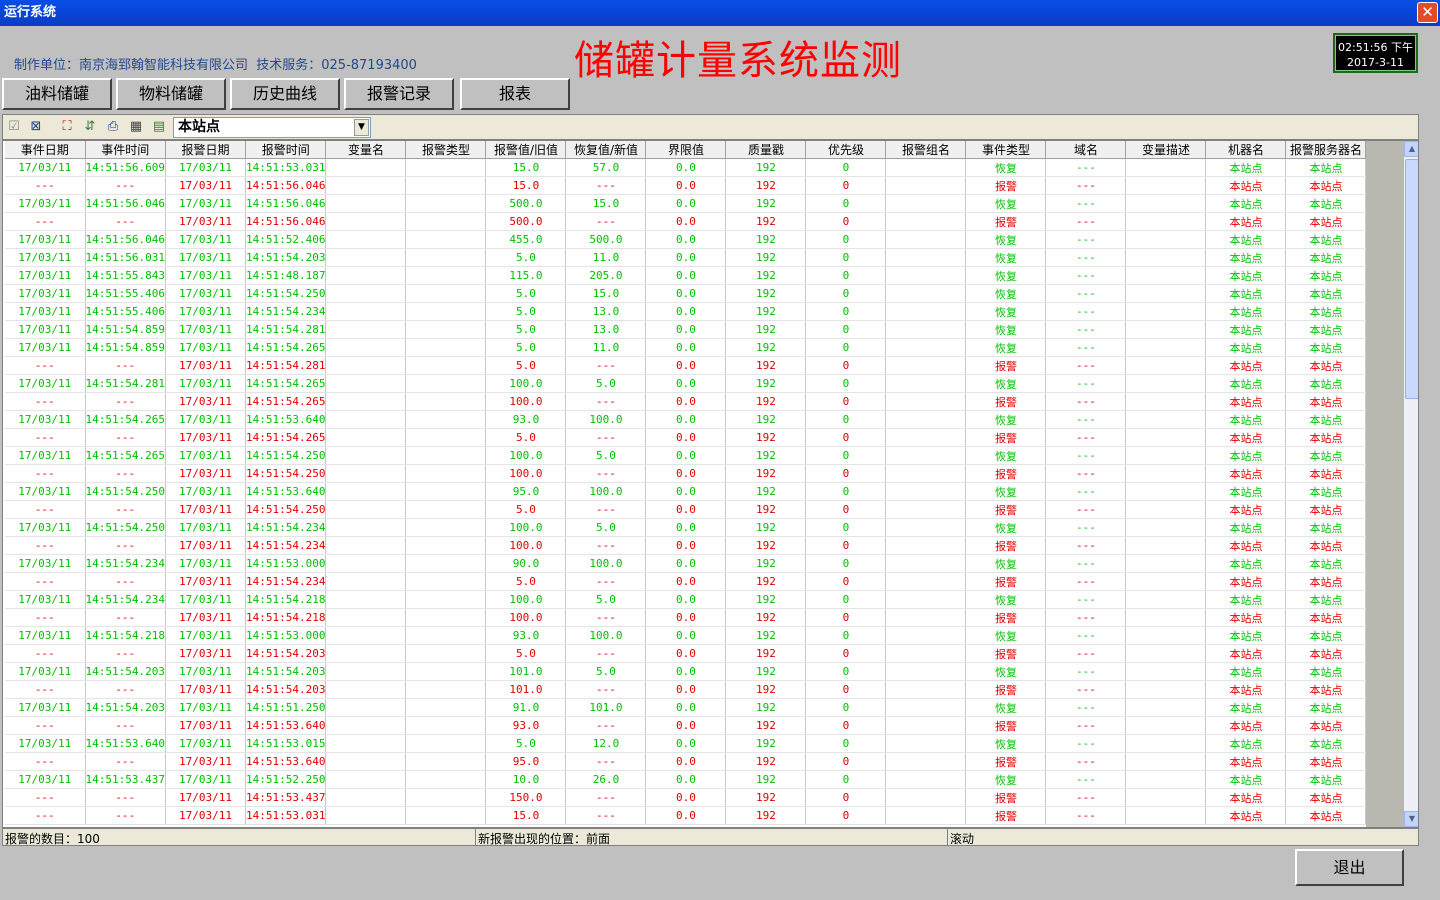 Image resolution: width=1440 pixels, height=900 pixels. Describe the element at coordinates (67, 127) in the screenshot. I see `filter-icon: ⛶` at that location.